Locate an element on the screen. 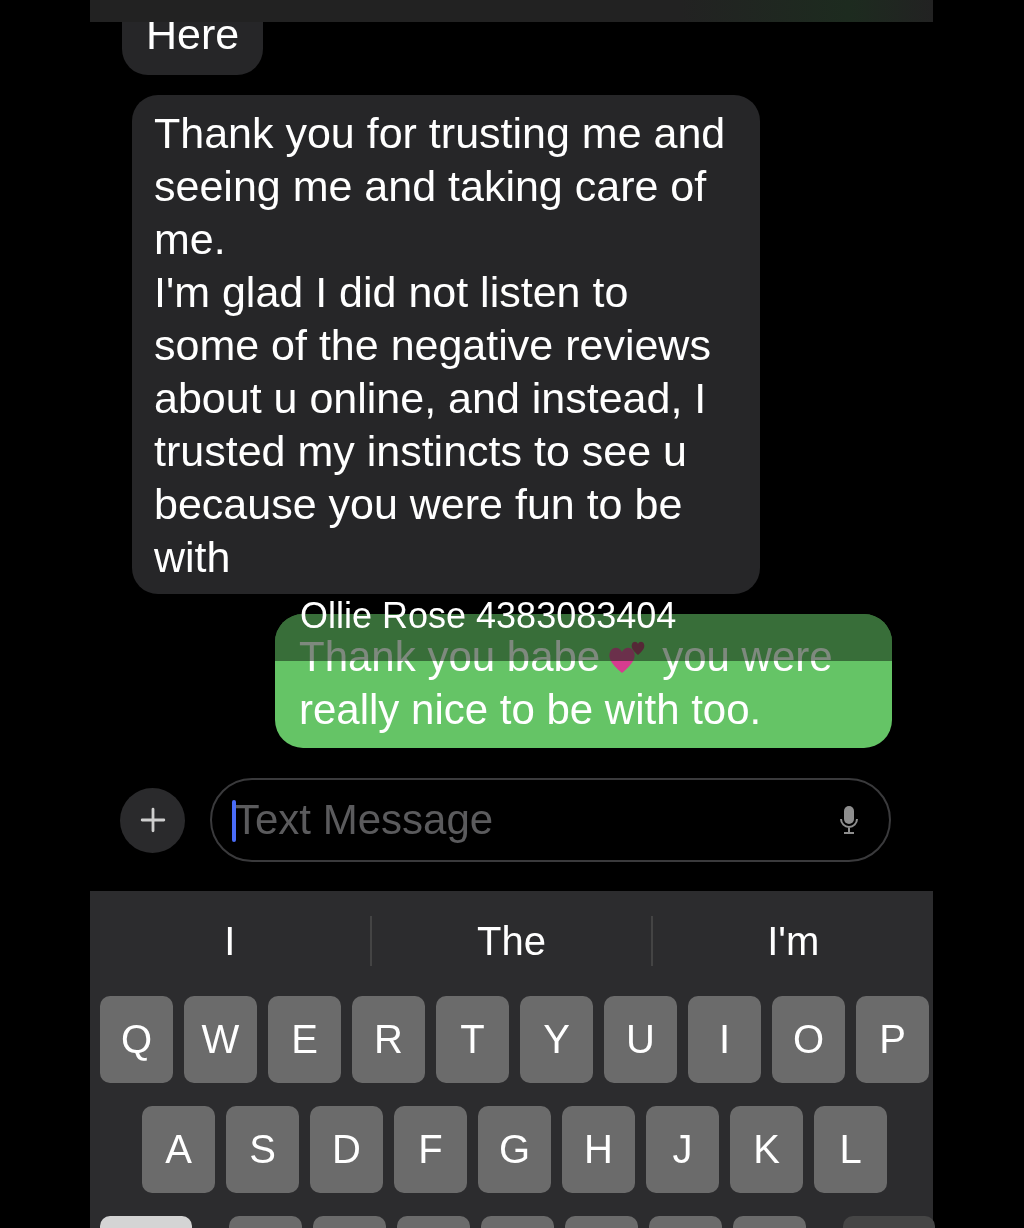  keyboard-key: F is located at coordinates (430, 1149).